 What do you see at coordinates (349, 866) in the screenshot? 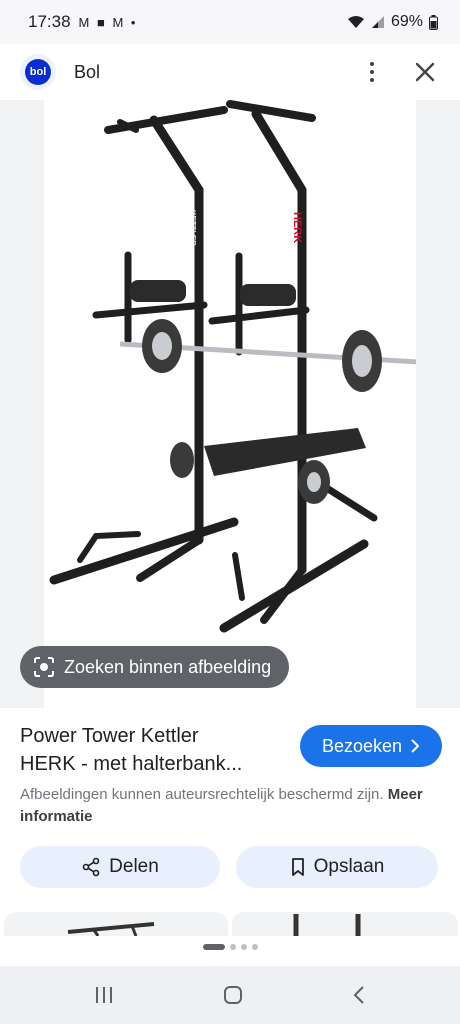
I see `save-label: Opslaan` at bounding box center [349, 866].